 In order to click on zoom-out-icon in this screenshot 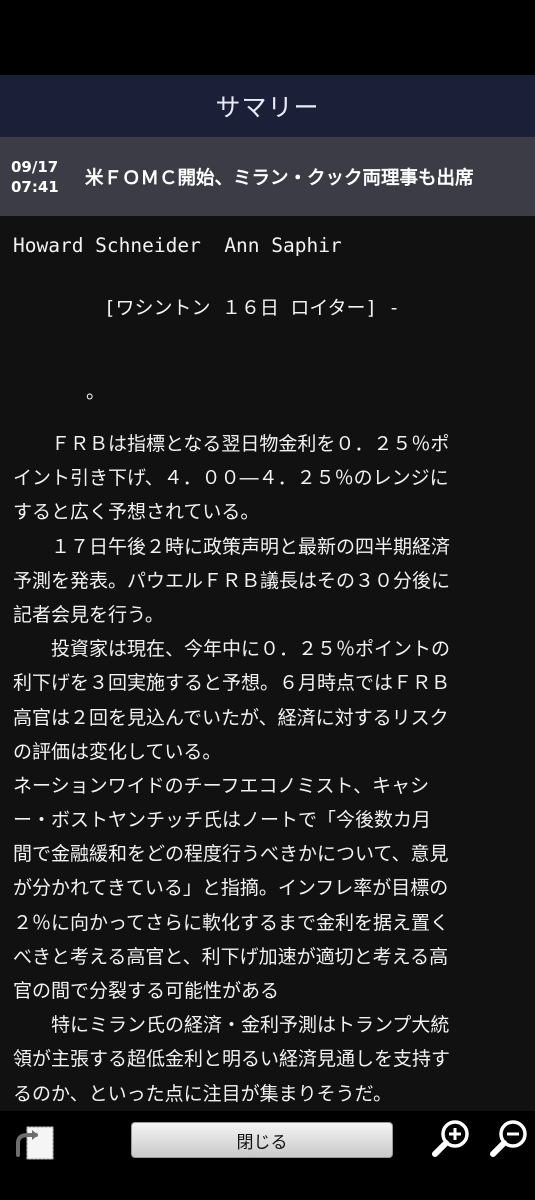, I will do `click(508, 1138)`.